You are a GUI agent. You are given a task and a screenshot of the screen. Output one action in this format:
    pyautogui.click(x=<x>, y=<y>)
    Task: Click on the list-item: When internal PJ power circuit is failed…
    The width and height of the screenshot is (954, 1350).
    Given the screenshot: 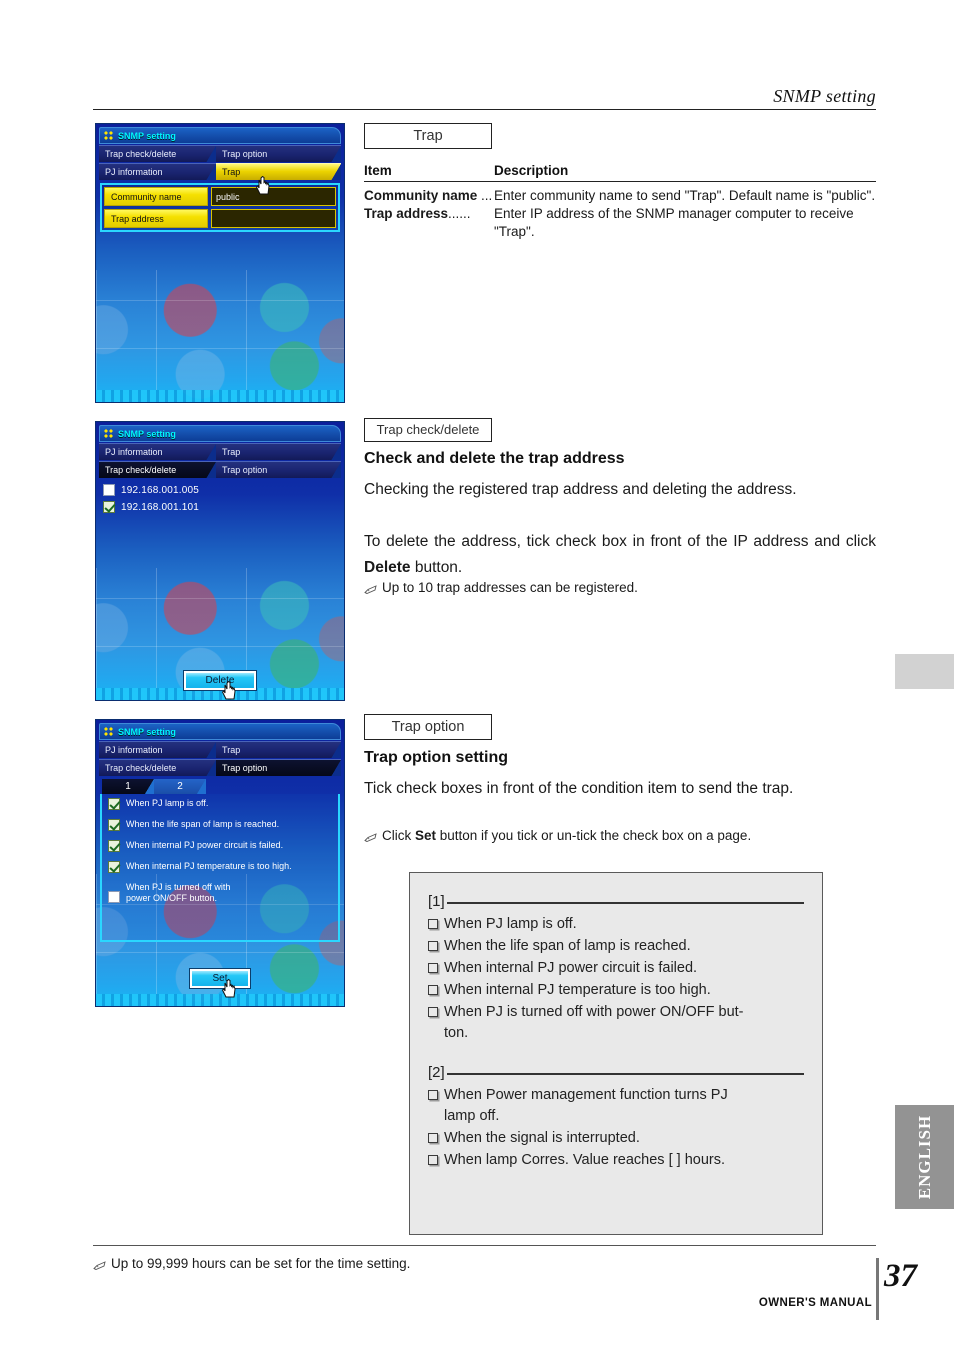 What is the action you would take?
    pyautogui.click(x=223, y=846)
    